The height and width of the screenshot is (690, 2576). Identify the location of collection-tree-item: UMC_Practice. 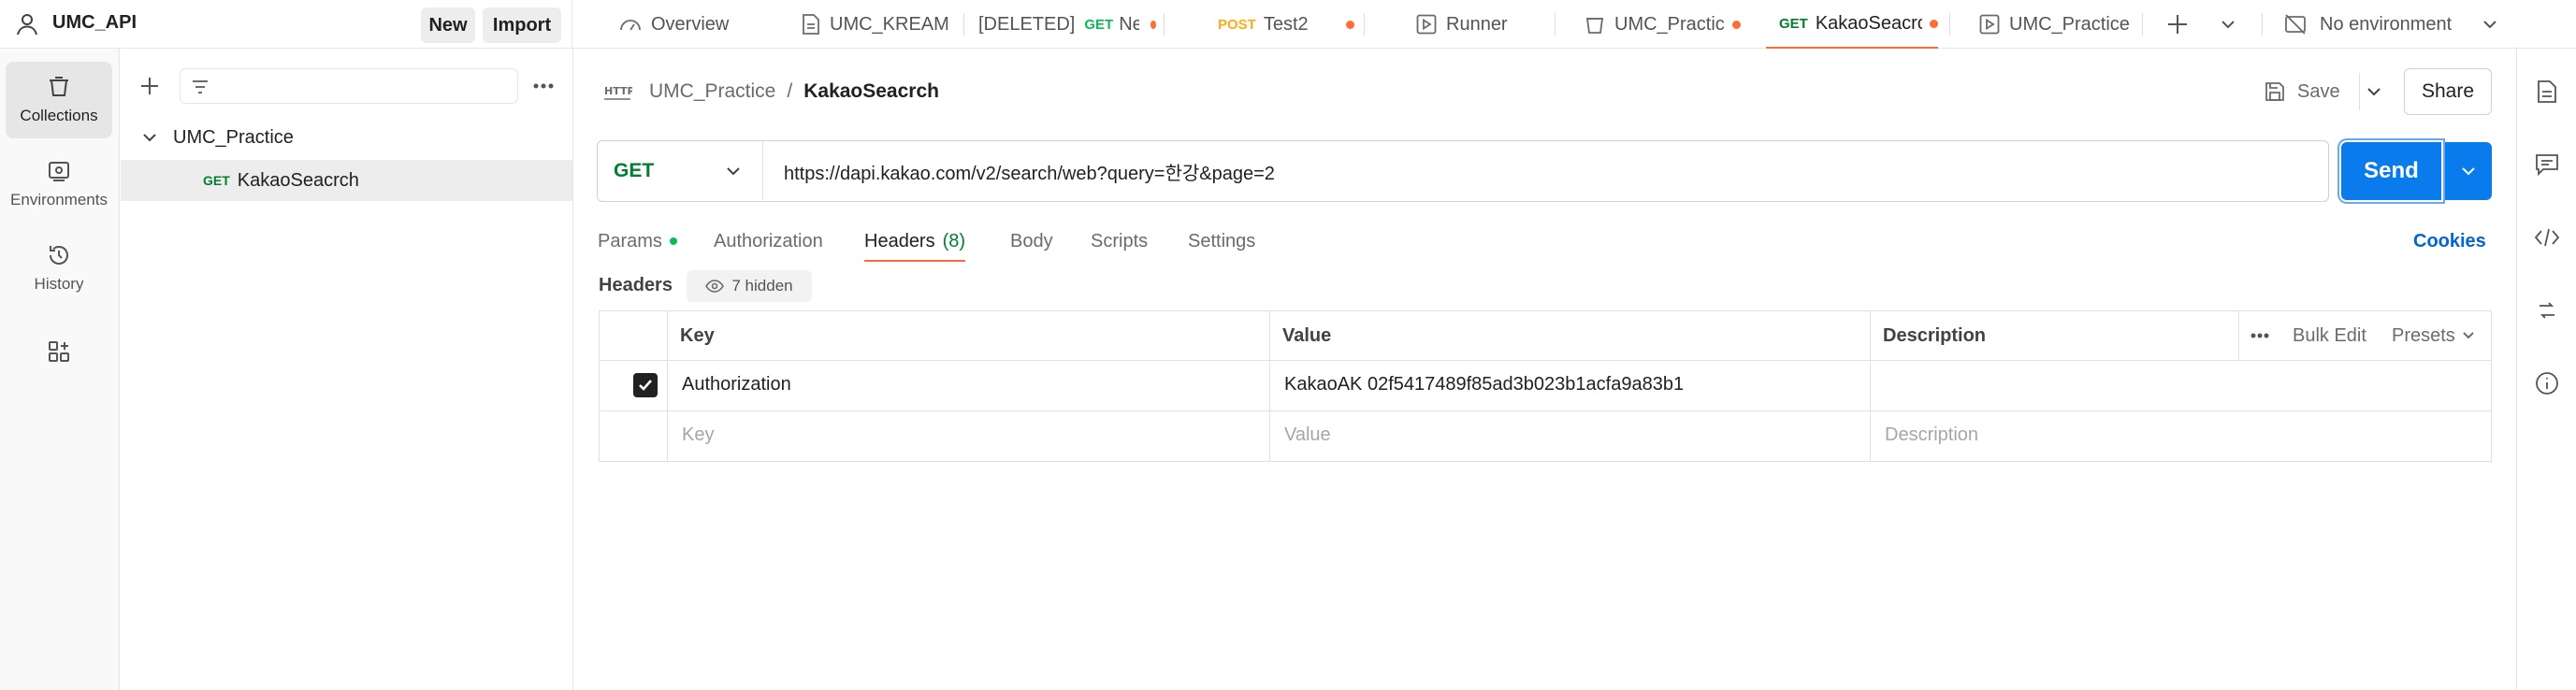
(346, 137).